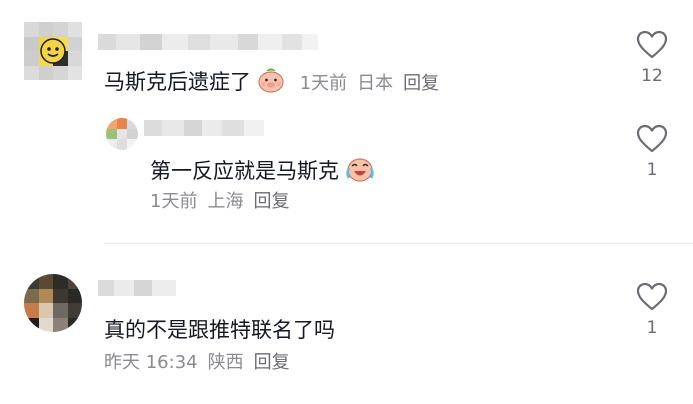 This screenshot has height=404, width=693. I want to click on reply-text: 第一反应就是马斯克, so click(262, 170).